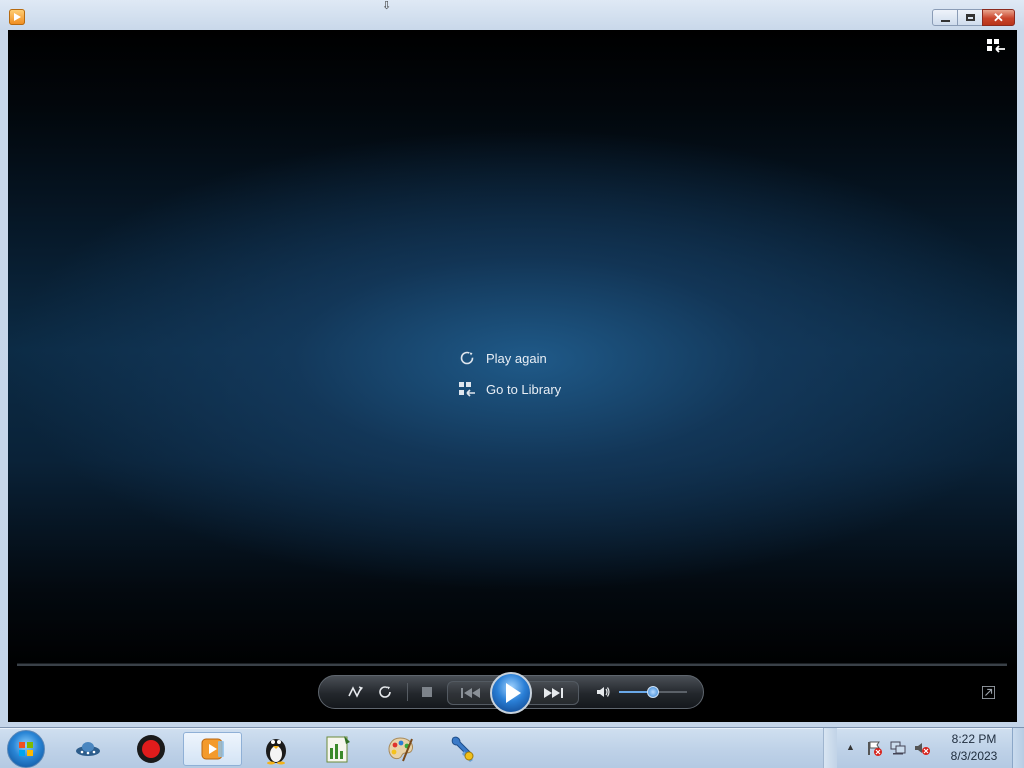 The width and height of the screenshot is (1024, 768). I want to click on play-icon, so click(513, 693).